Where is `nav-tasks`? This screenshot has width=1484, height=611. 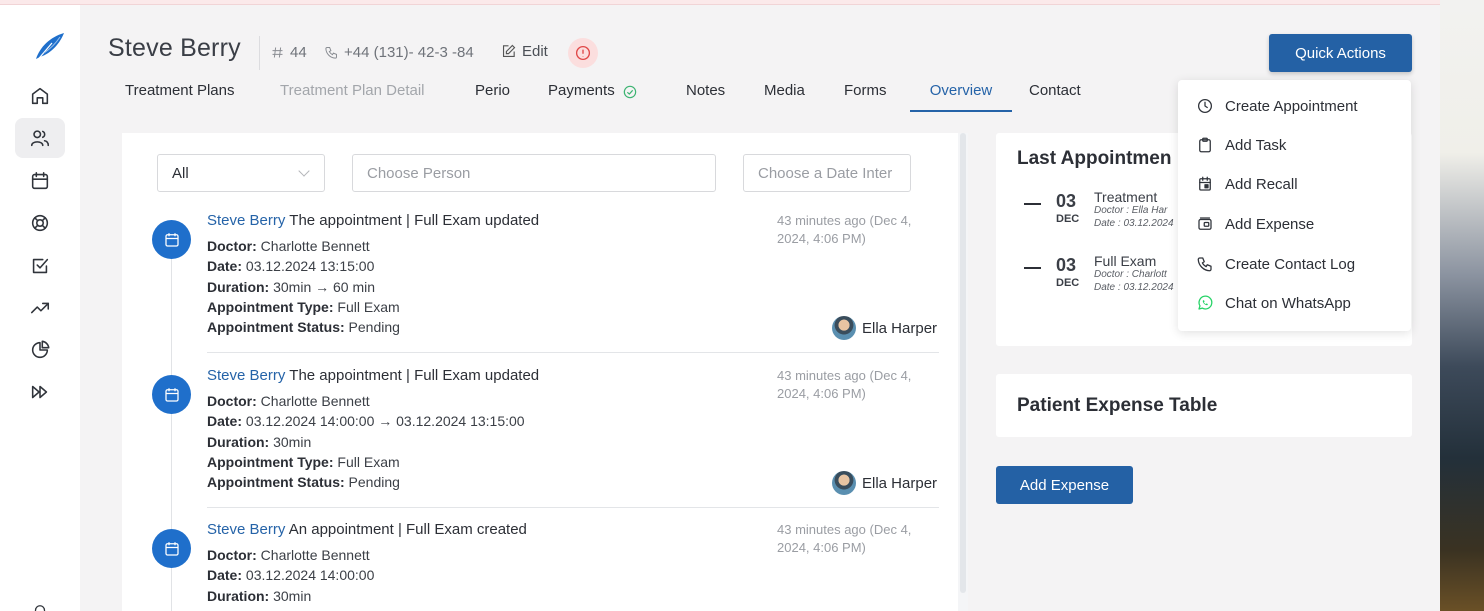
nav-tasks is located at coordinates (40, 266).